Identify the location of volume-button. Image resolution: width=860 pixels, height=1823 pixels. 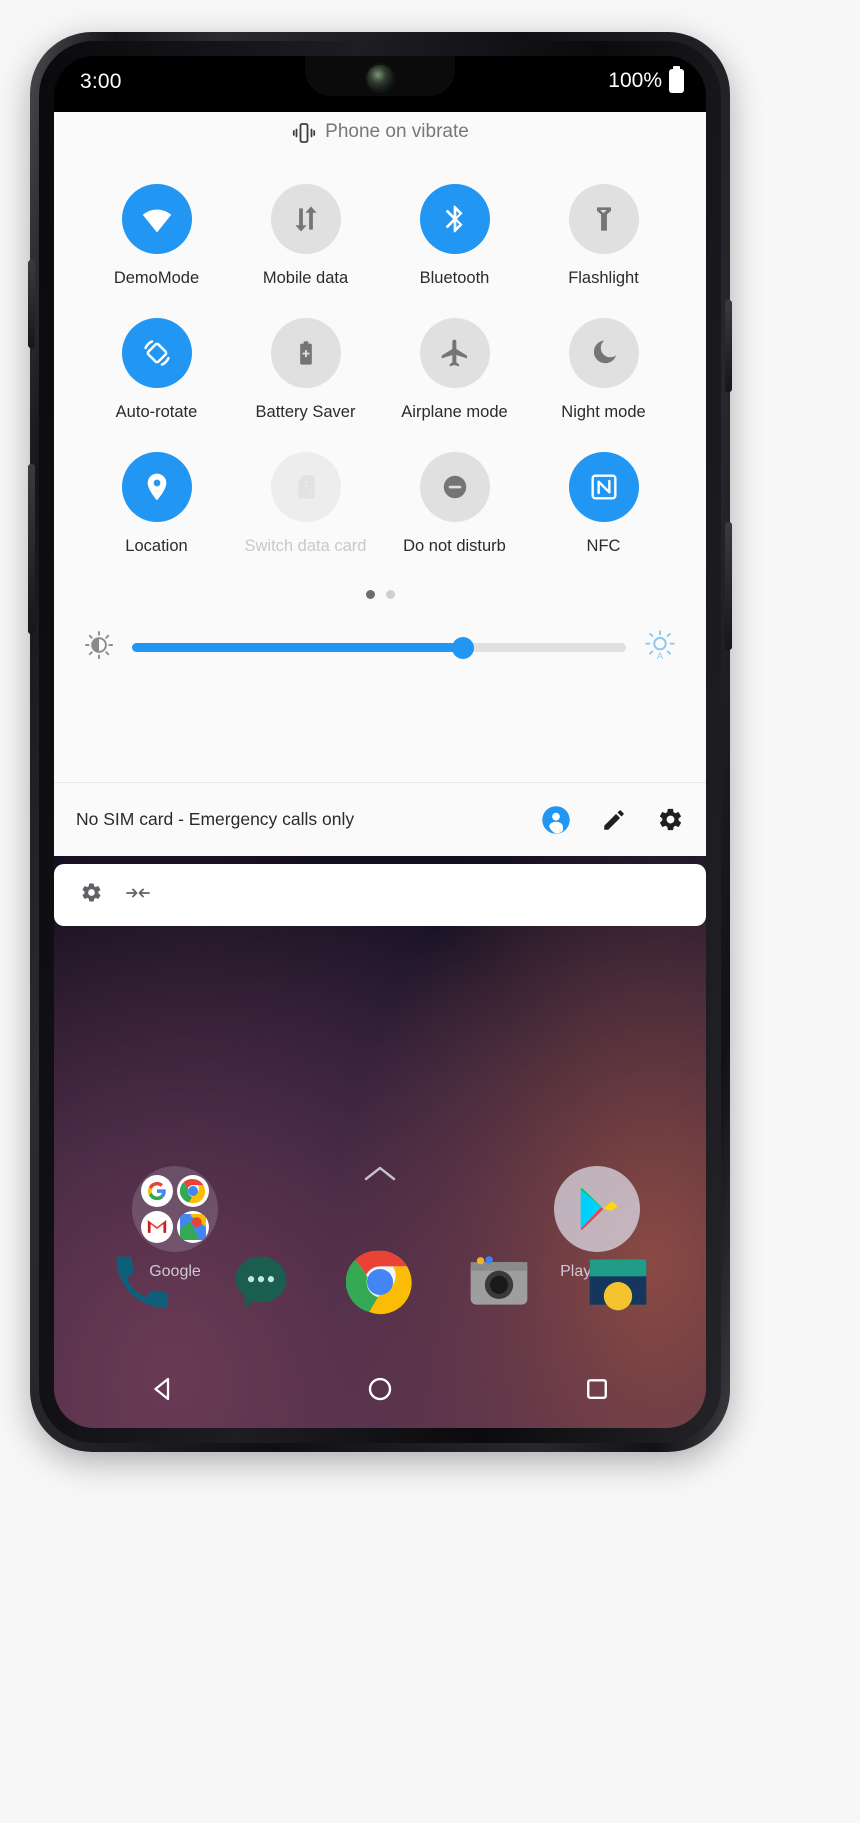
(728, 586).